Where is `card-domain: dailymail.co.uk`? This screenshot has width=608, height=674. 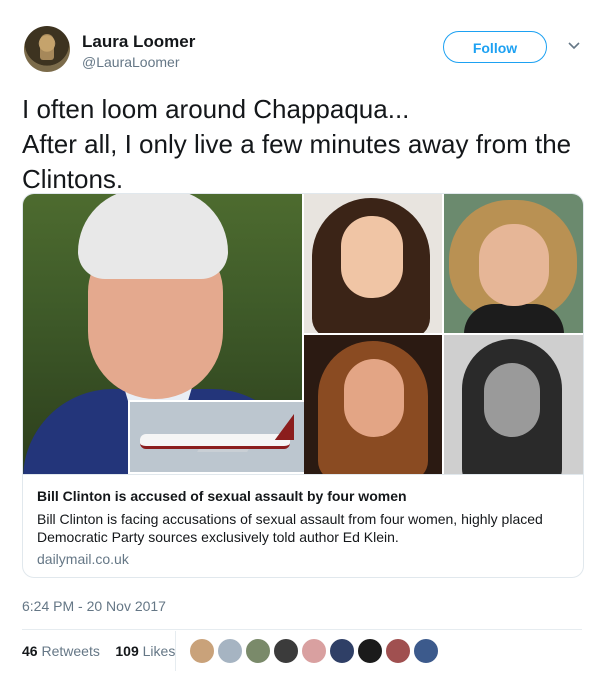
card-domain: dailymail.co.uk is located at coordinates (83, 559).